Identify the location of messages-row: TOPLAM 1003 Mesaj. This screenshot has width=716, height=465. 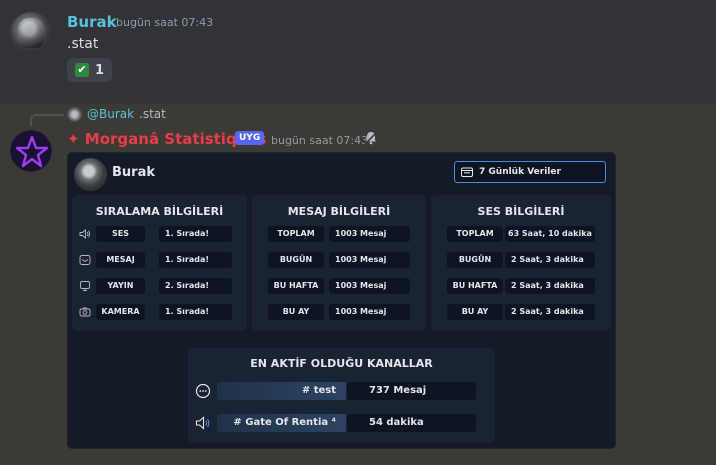
(339, 234).